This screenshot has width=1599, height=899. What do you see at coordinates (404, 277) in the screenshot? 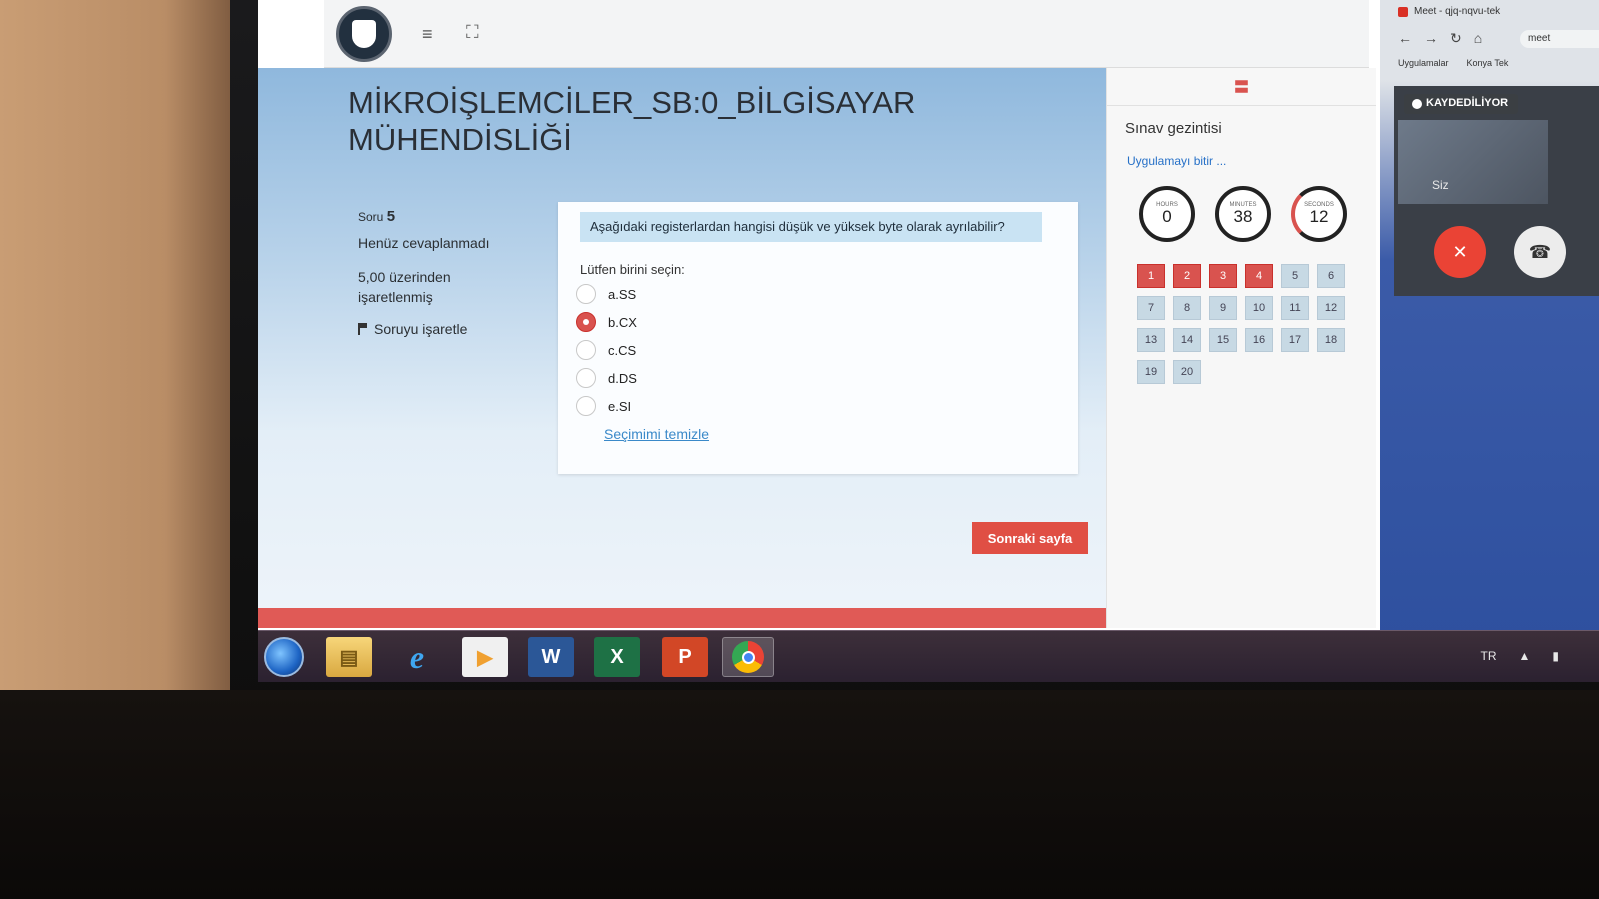
I see `grade-line1: 5,00 üzerinden` at bounding box center [404, 277].